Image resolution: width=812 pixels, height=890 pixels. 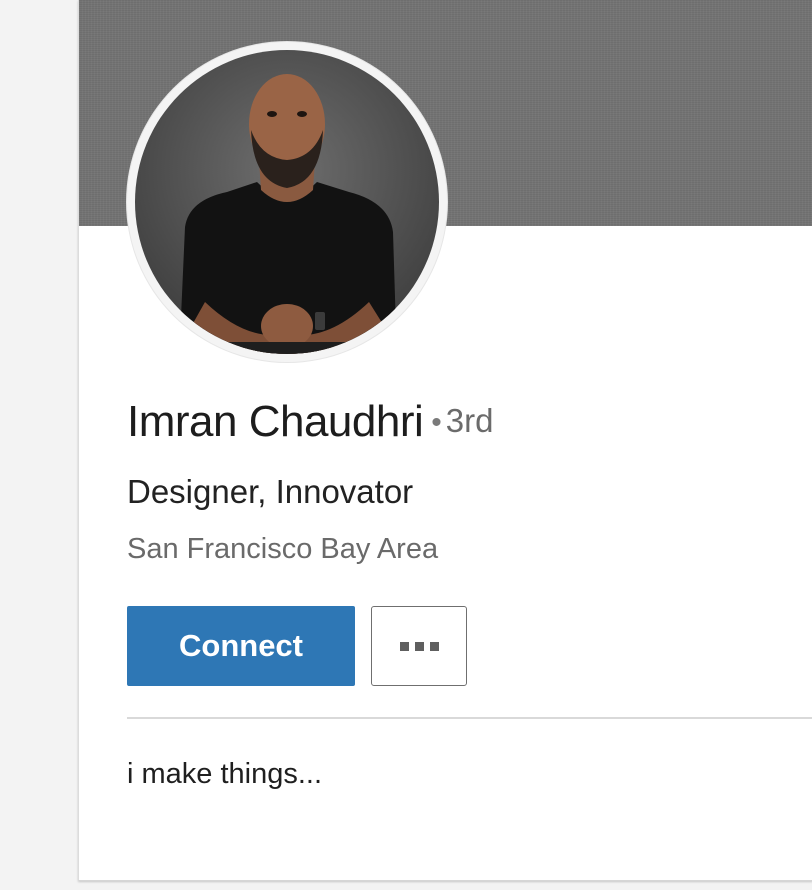 I want to click on connect-button: Connect, so click(x=241, y=646).